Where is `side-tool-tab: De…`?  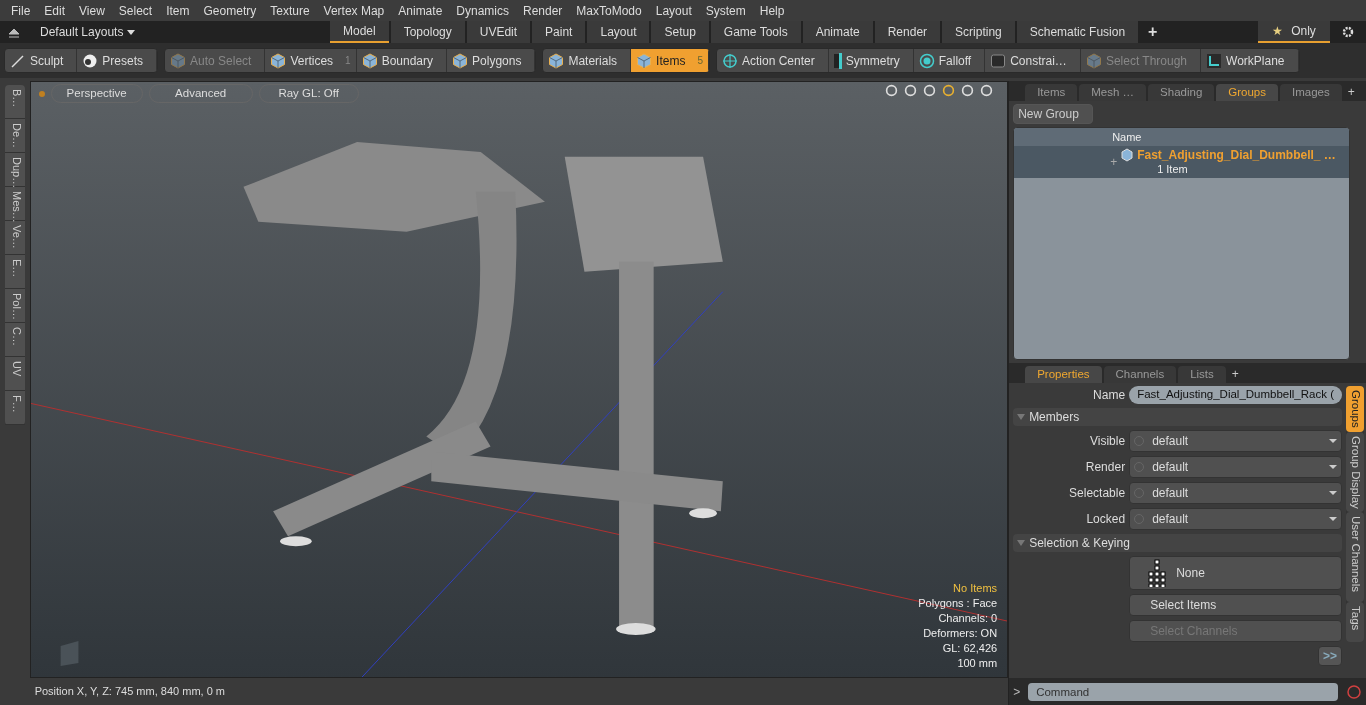 side-tool-tab: De… is located at coordinates (14, 136).